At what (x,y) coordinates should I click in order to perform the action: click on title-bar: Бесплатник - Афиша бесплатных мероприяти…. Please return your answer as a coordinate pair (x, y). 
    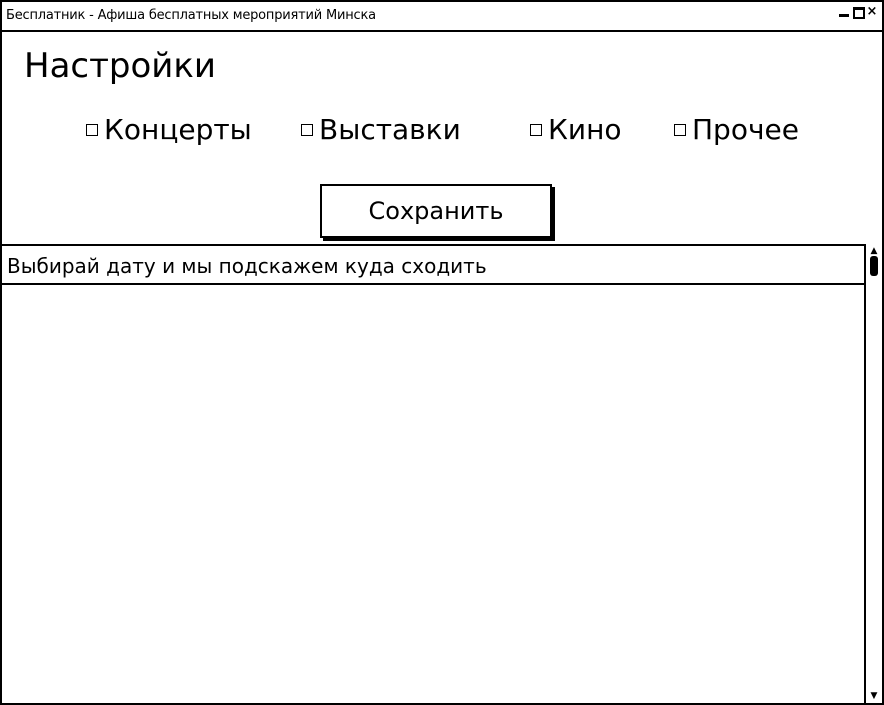
    Looking at the image, I should click on (442, 17).